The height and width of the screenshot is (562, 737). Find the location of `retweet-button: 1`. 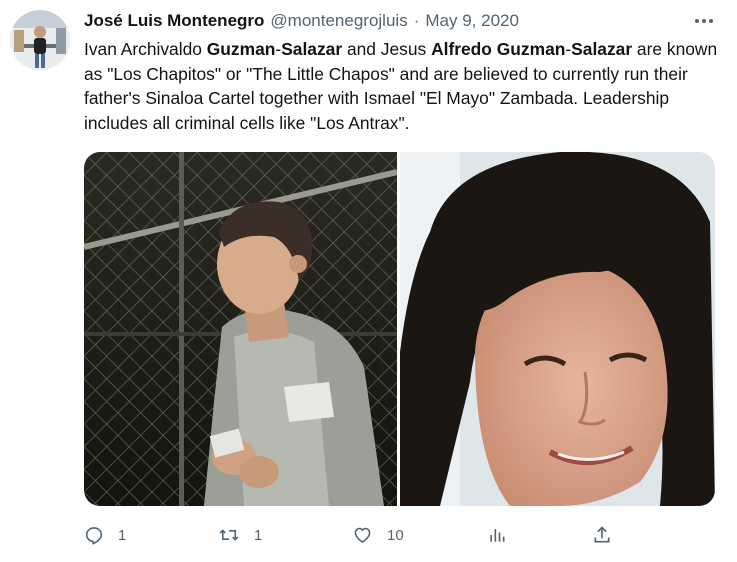

retweet-button: 1 is located at coordinates (240, 535).